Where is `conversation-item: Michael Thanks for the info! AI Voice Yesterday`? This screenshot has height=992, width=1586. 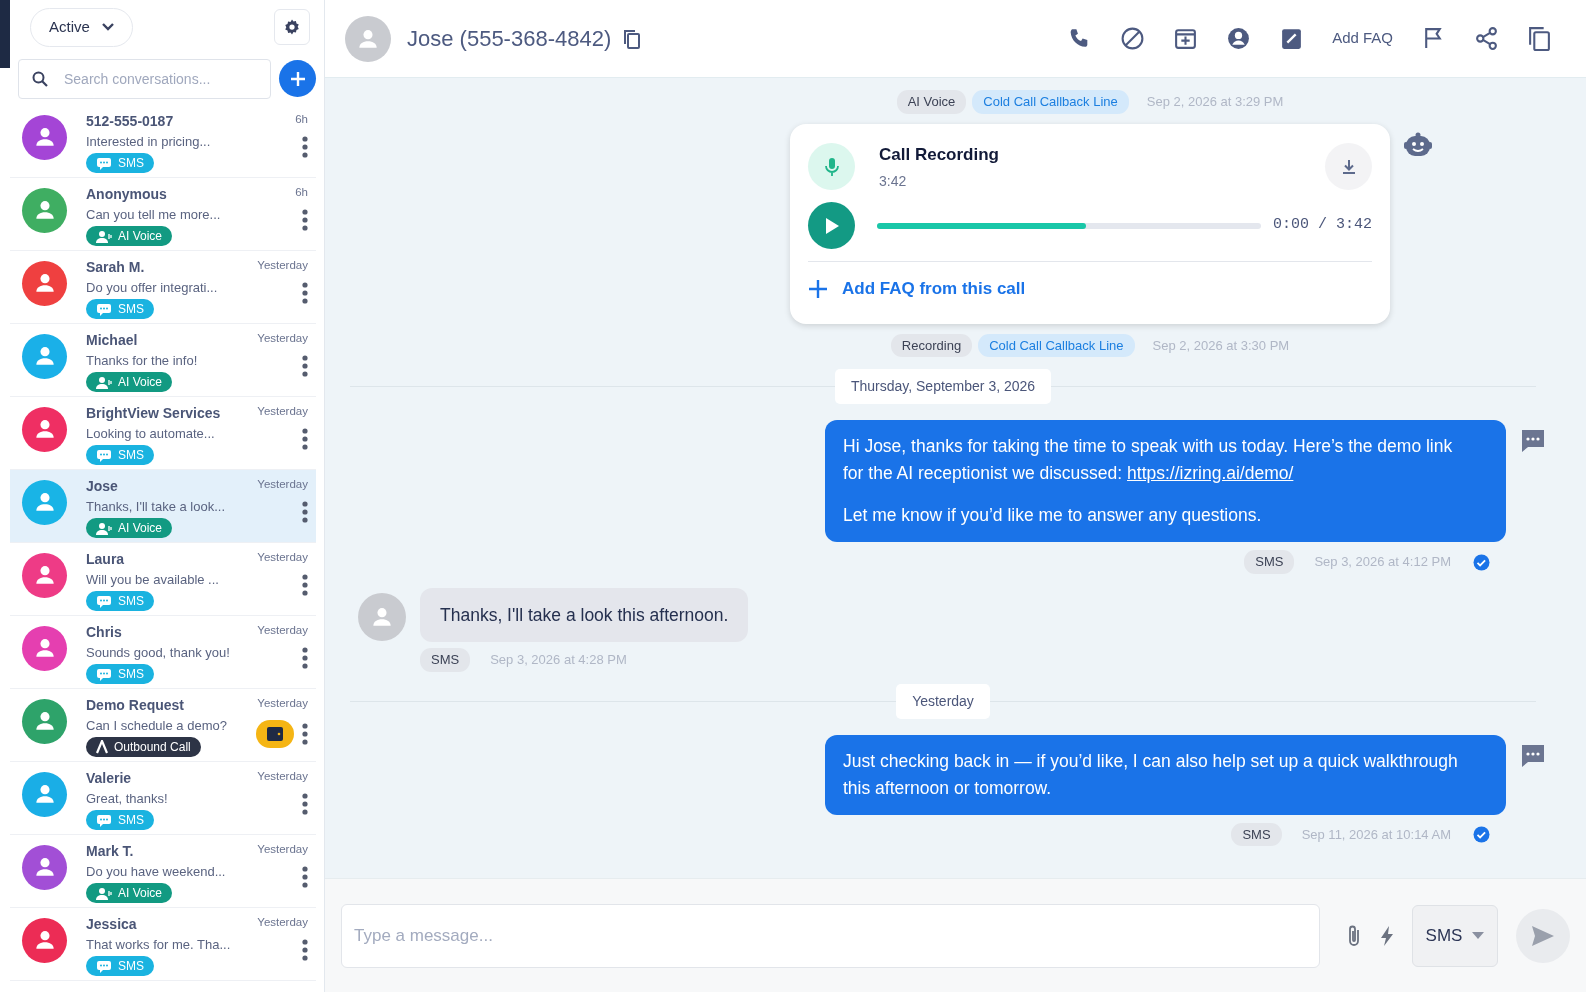
conversation-item: Michael Thanks for the info! AI Voice Yesterday is located at coordinates (163, 360).